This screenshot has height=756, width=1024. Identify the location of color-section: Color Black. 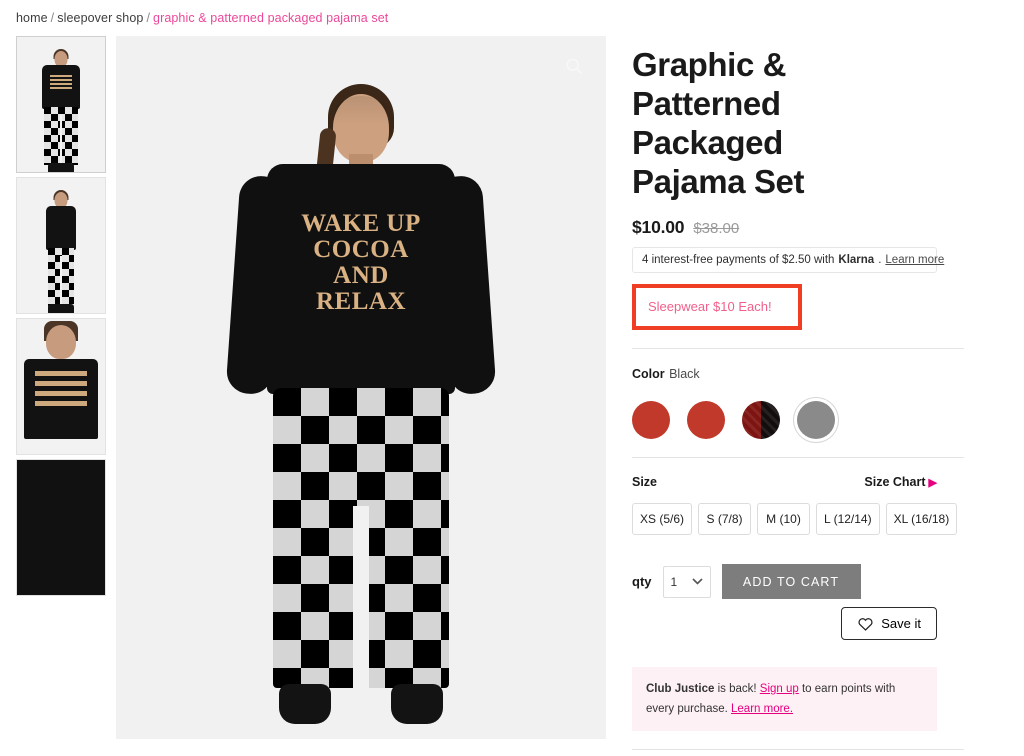
(798, 394).